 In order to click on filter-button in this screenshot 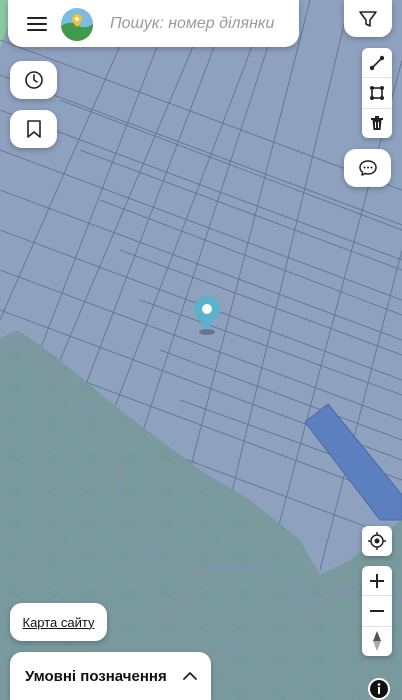, I will do `click(368, 18)`.